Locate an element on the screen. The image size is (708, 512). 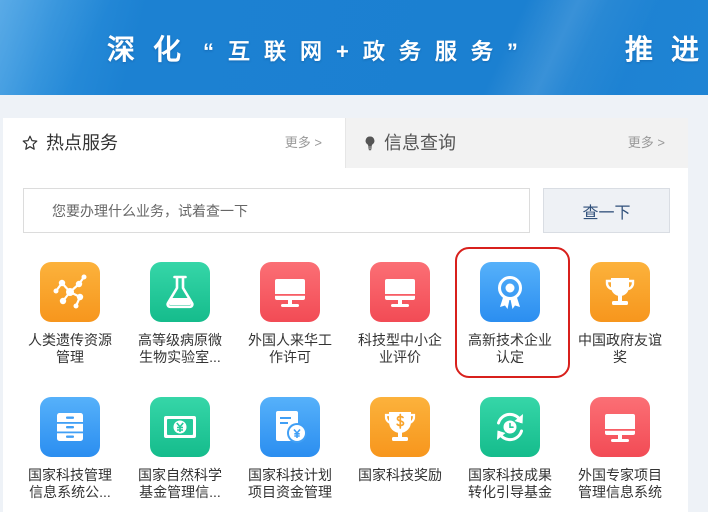
service-st-awards: 国家科技奖励 is located at coordinates (400, 452).